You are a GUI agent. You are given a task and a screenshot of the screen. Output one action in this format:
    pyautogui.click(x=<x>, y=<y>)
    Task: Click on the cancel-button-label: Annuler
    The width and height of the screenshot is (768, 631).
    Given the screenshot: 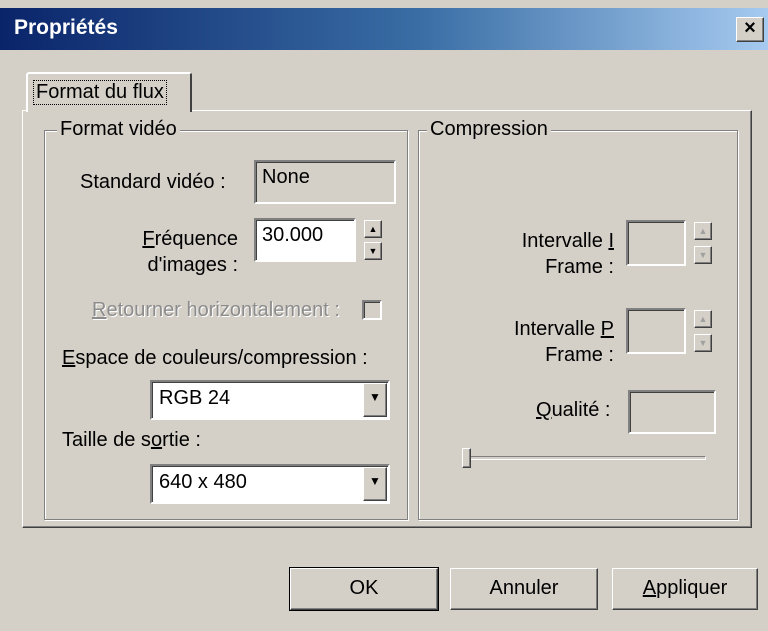 What is the action you would take?
    pyautogui.click(x=524, y=588)
    